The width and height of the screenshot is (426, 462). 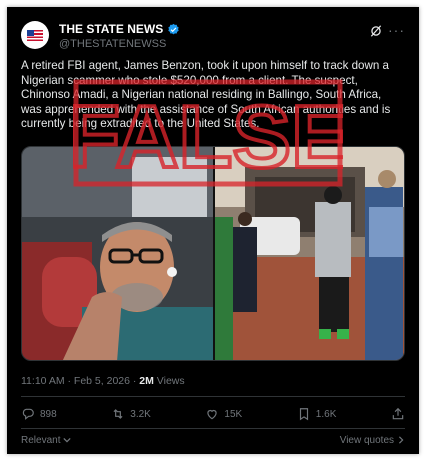 What do you see at coordinates (376, 31) in the screenshot?
I see `grok-icon` at bounding box center [376, 31].